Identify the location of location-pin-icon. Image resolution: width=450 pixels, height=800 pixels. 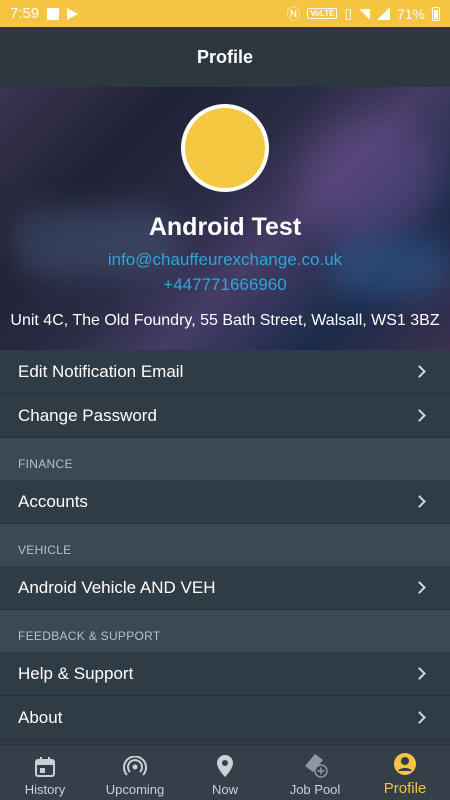
(225, 766).